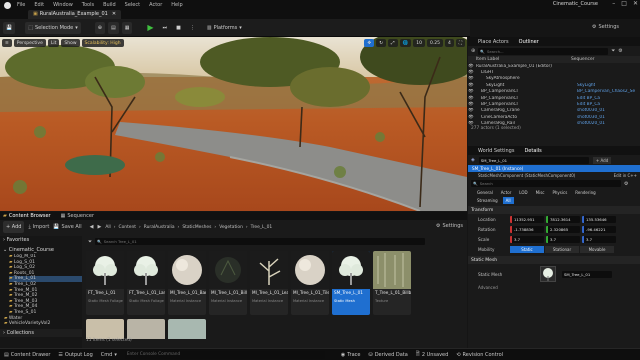 The width and height of the screenshot is (640, 360). What do you see at coordinates (562, 249) in the screenshot?
I see `mobility-stationary: Stationar` at bounding box center [562, 249].